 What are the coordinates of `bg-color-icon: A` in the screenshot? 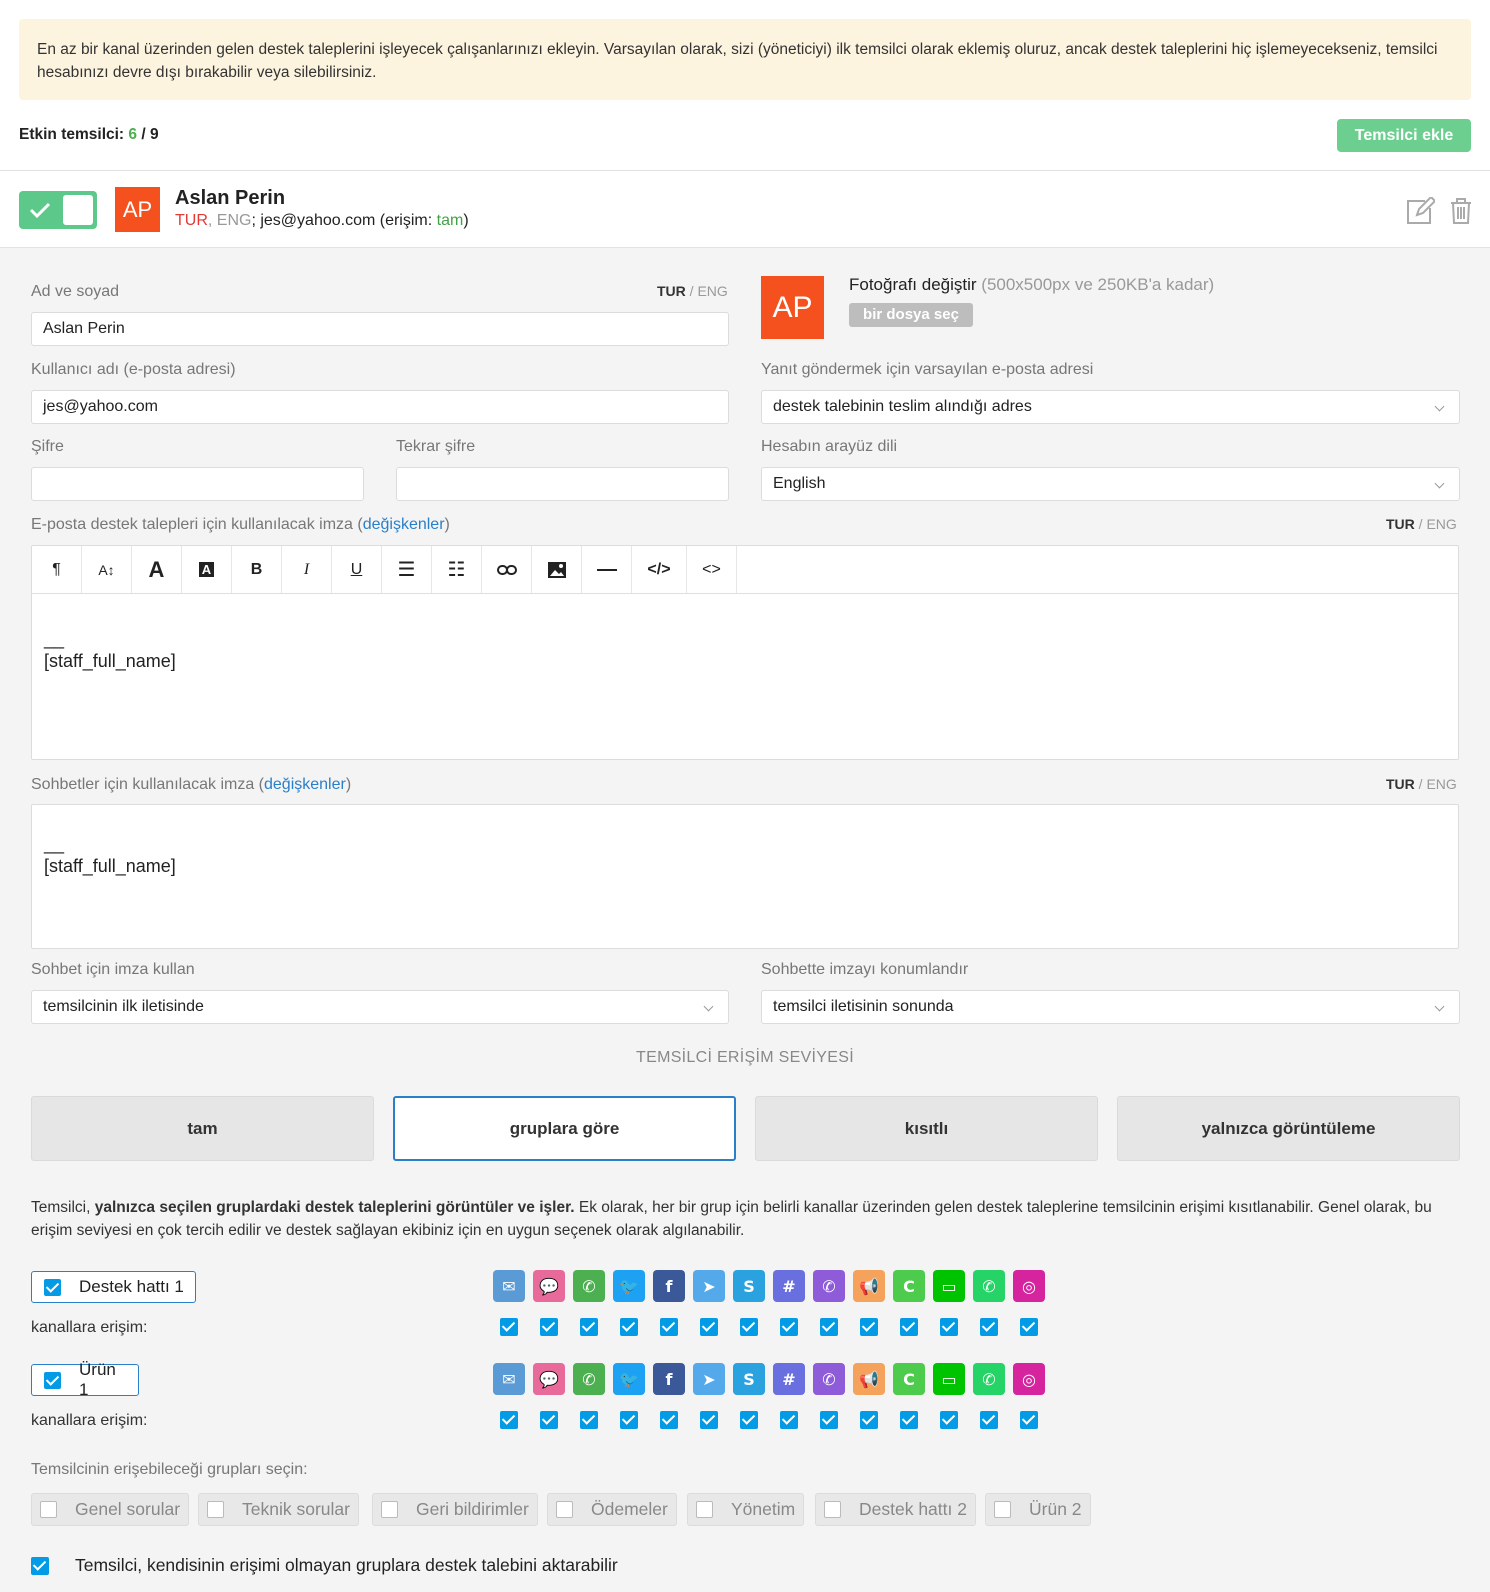 It's located at (207, 569).